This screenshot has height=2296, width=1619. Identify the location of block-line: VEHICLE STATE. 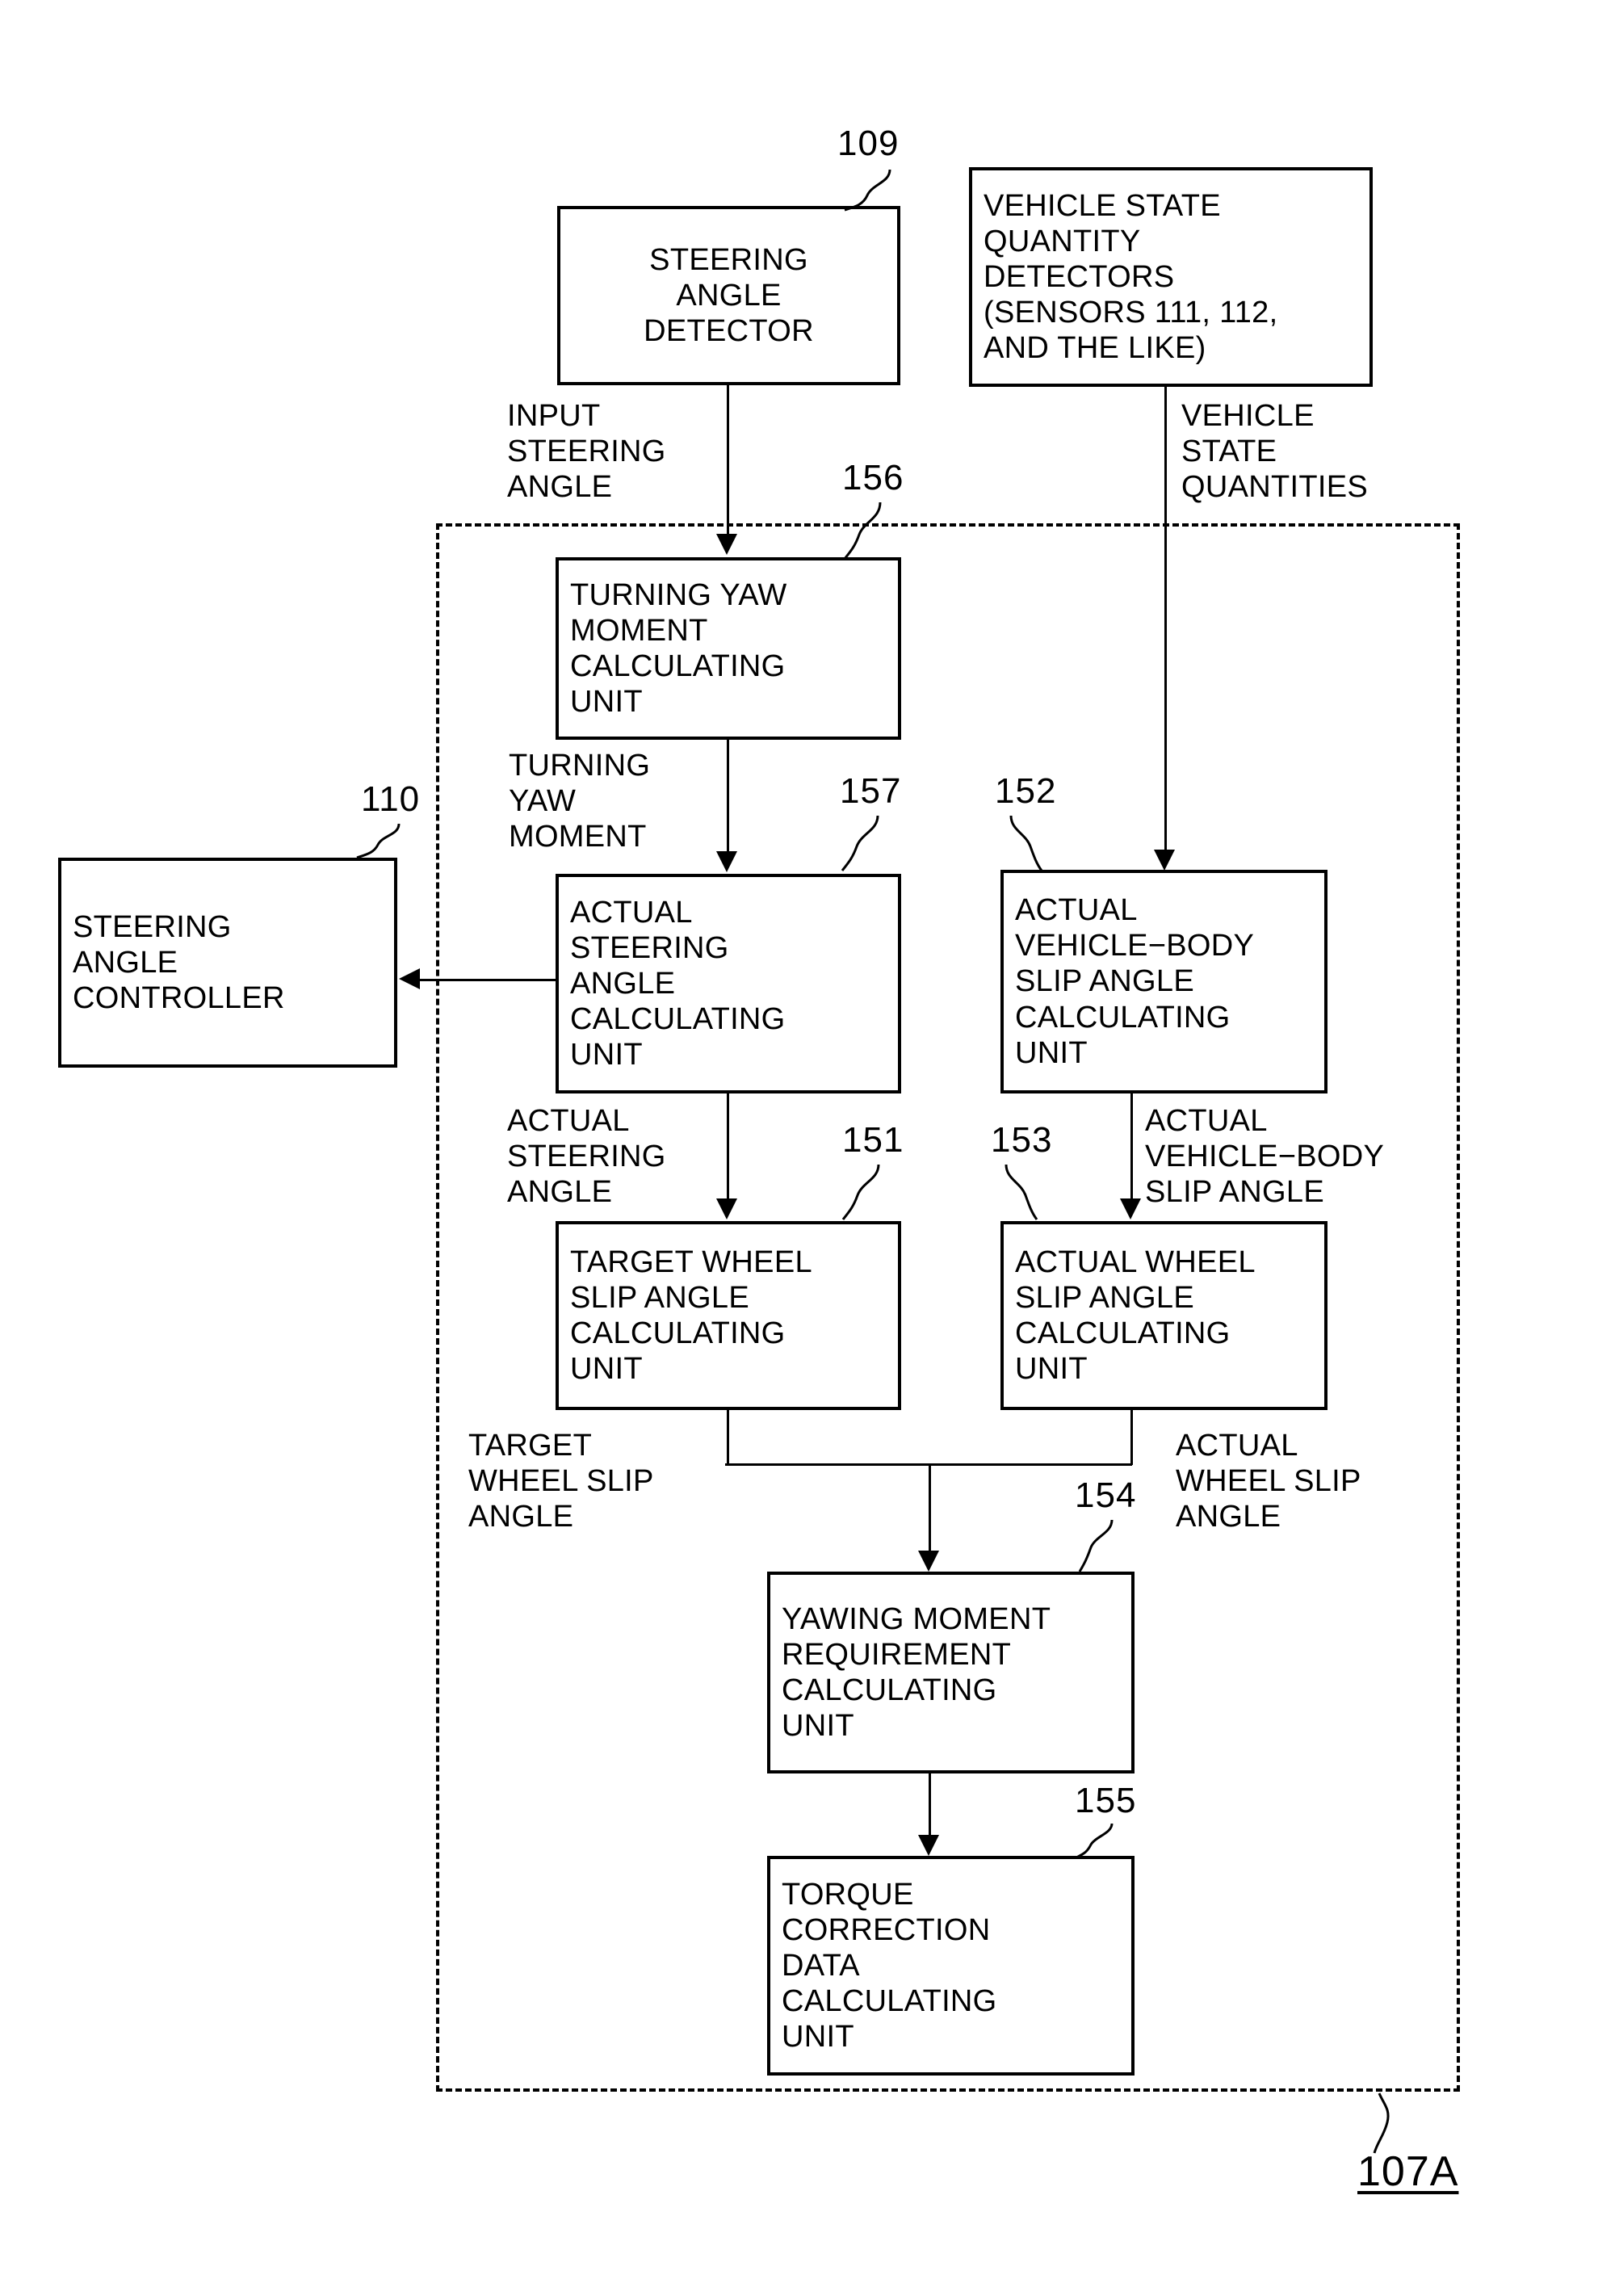
(1102, 206).